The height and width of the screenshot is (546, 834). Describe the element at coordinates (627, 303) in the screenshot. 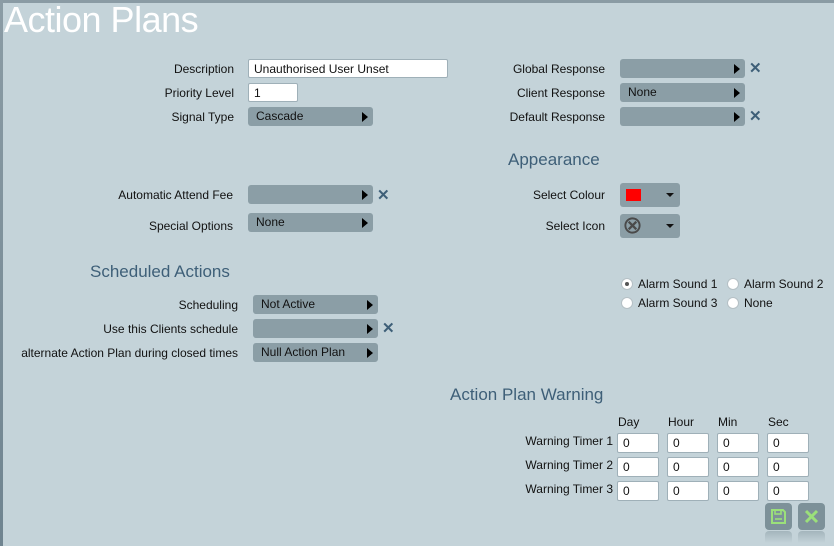

I see `alarm-sound-3-radio` at that location.